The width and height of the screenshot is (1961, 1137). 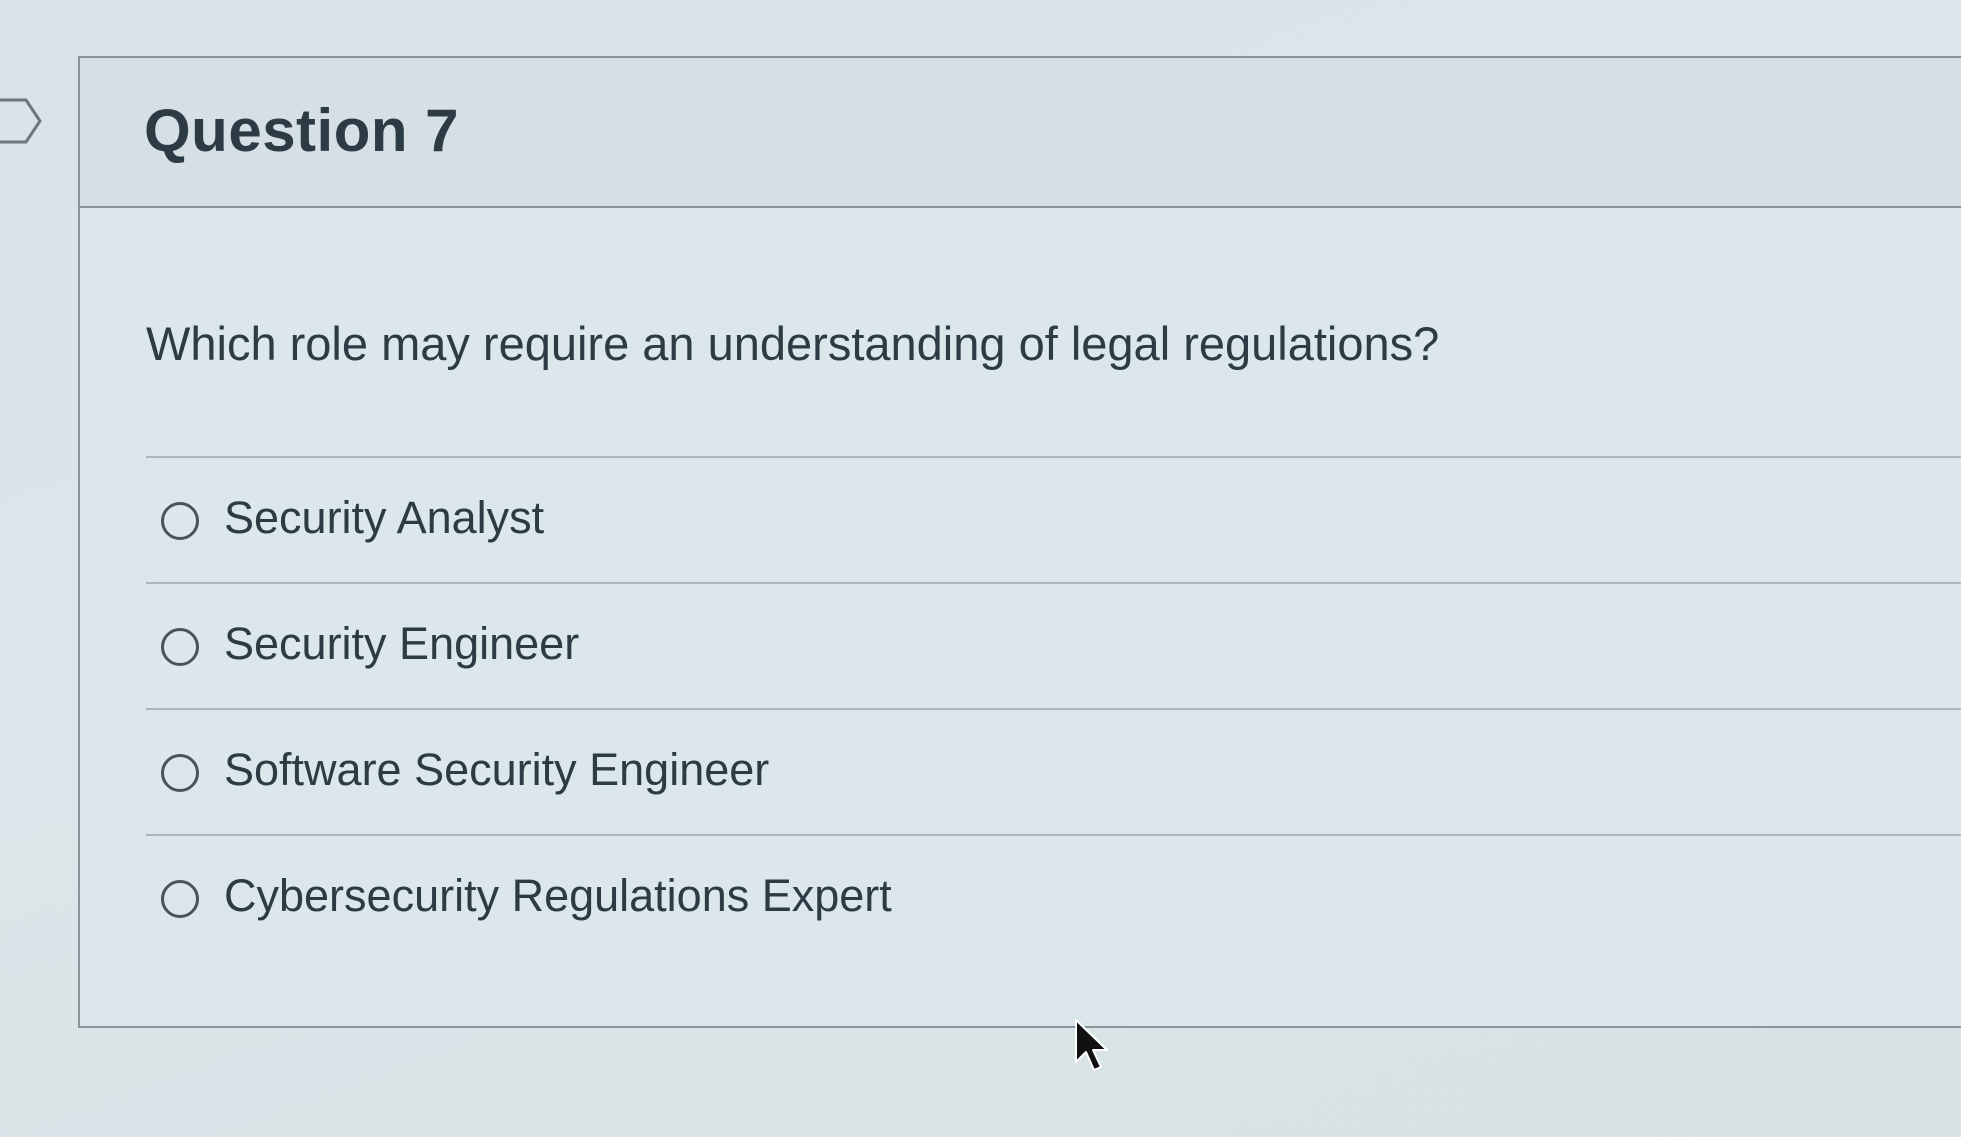 I want to click on answer-label: Security Engineer, so click(x=401, y=644).